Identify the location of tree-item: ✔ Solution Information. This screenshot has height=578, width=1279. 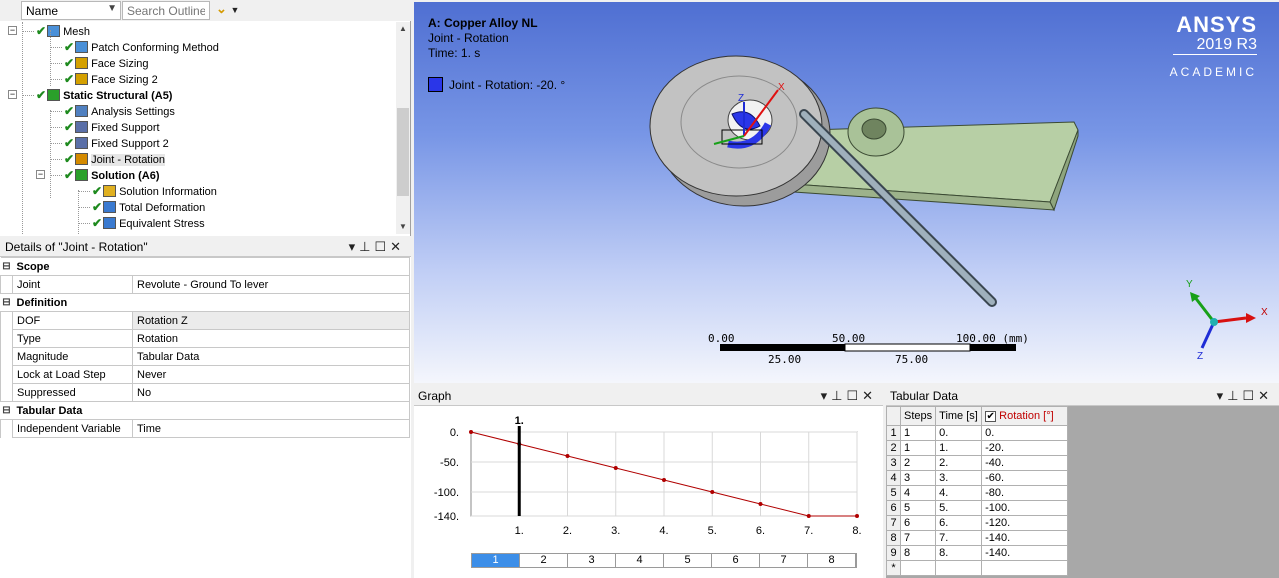
(154, 191).